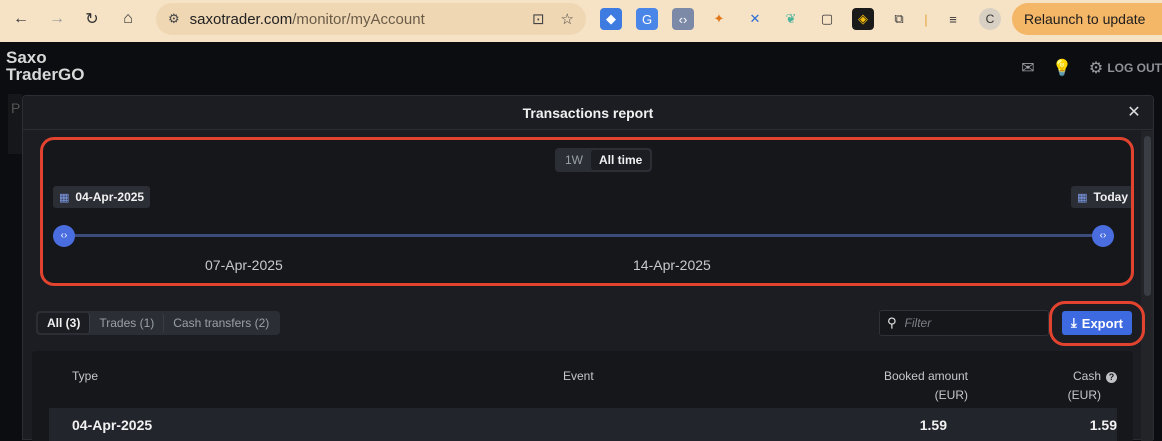 Image resolution: width=1162 pixels, height=441 pixels. What do you see at coordinates (827, 19) in the screenshot?
I see `extension-chat-icon: ▢` at bounding box center [827, 19].